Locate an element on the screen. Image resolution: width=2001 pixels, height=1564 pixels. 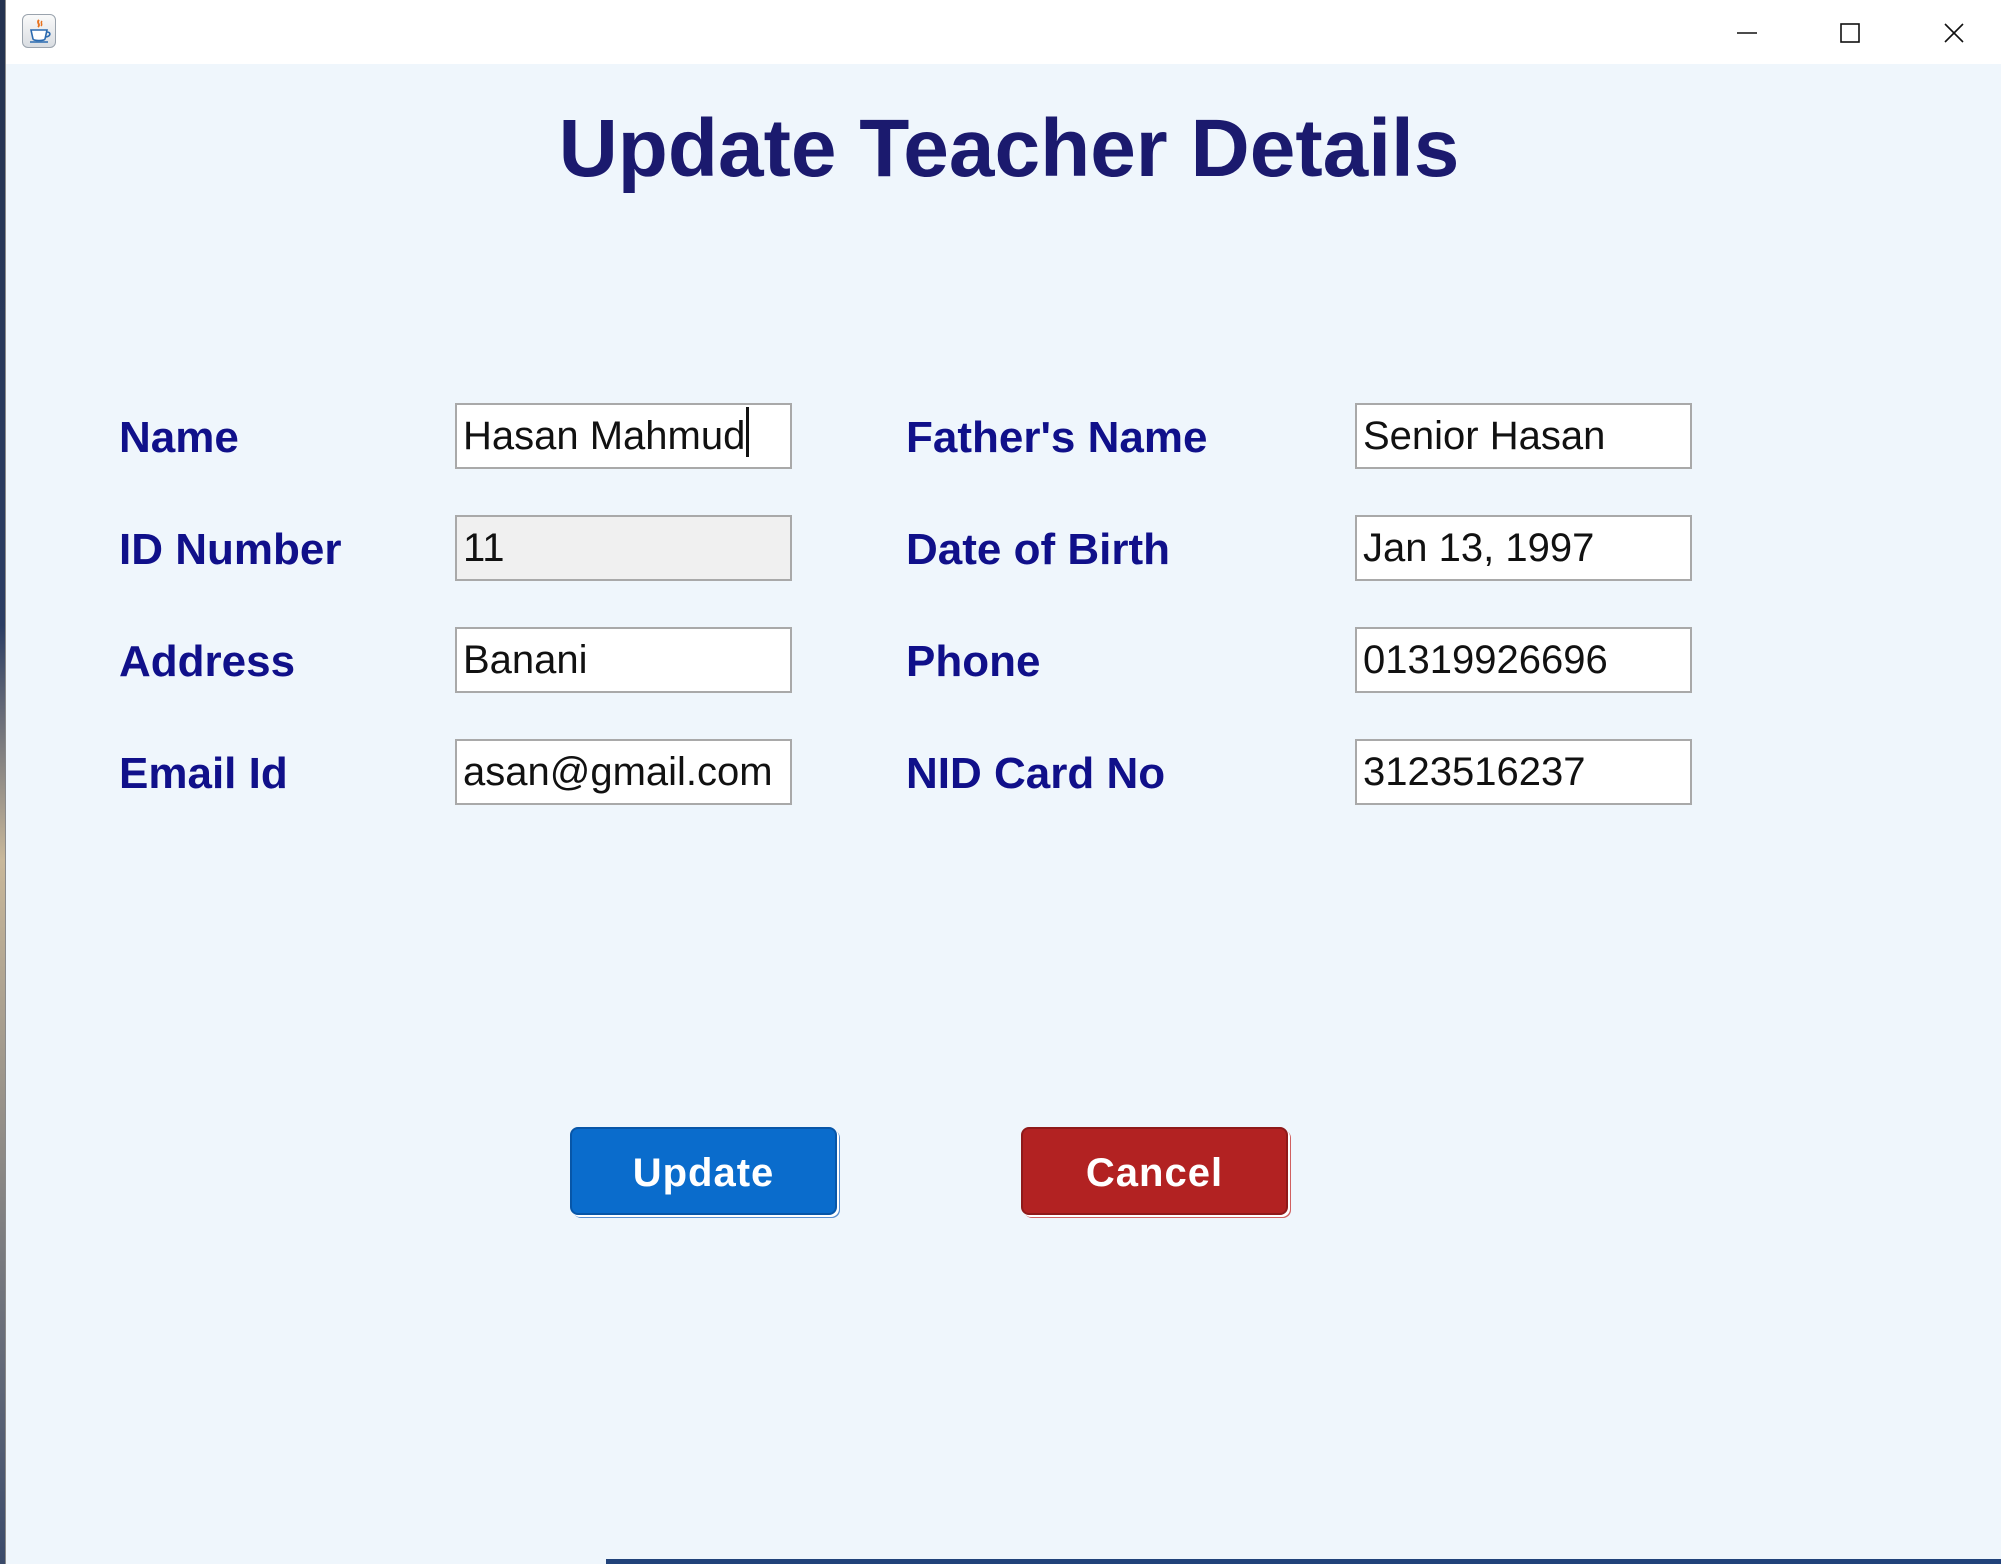
id-number-field: 11 is located at coordinates (623, 548).